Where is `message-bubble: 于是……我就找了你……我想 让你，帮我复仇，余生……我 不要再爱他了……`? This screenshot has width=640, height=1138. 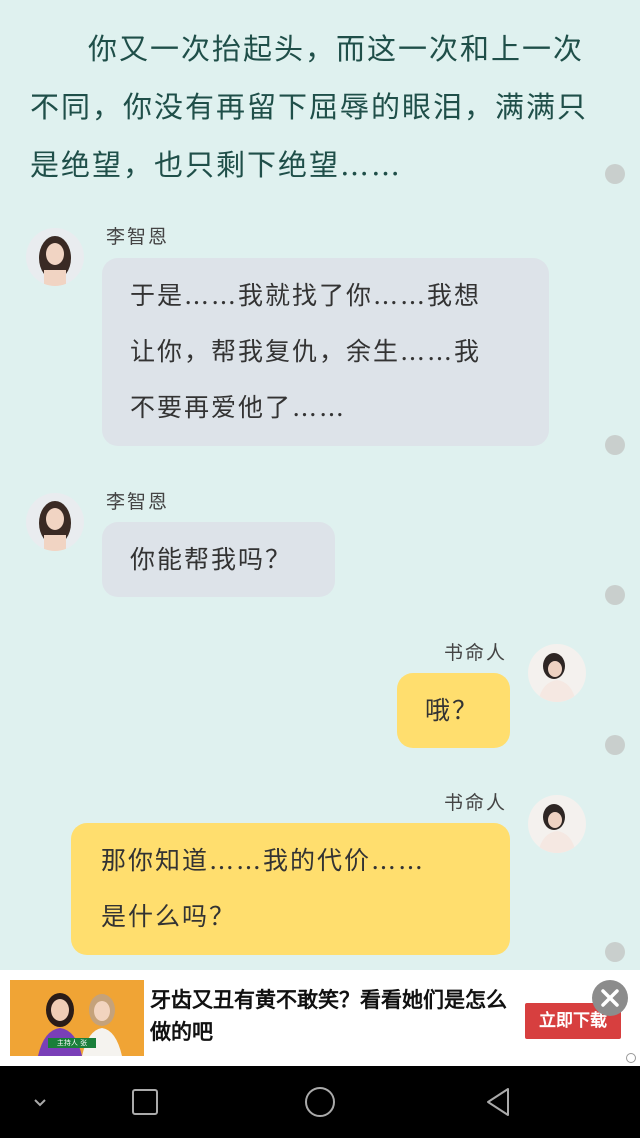
message-bubble: 于是……我就找了你……我想 让你，帮我复仇，余生……我 不要再爱他了…… is located at coordinates (325, 352).